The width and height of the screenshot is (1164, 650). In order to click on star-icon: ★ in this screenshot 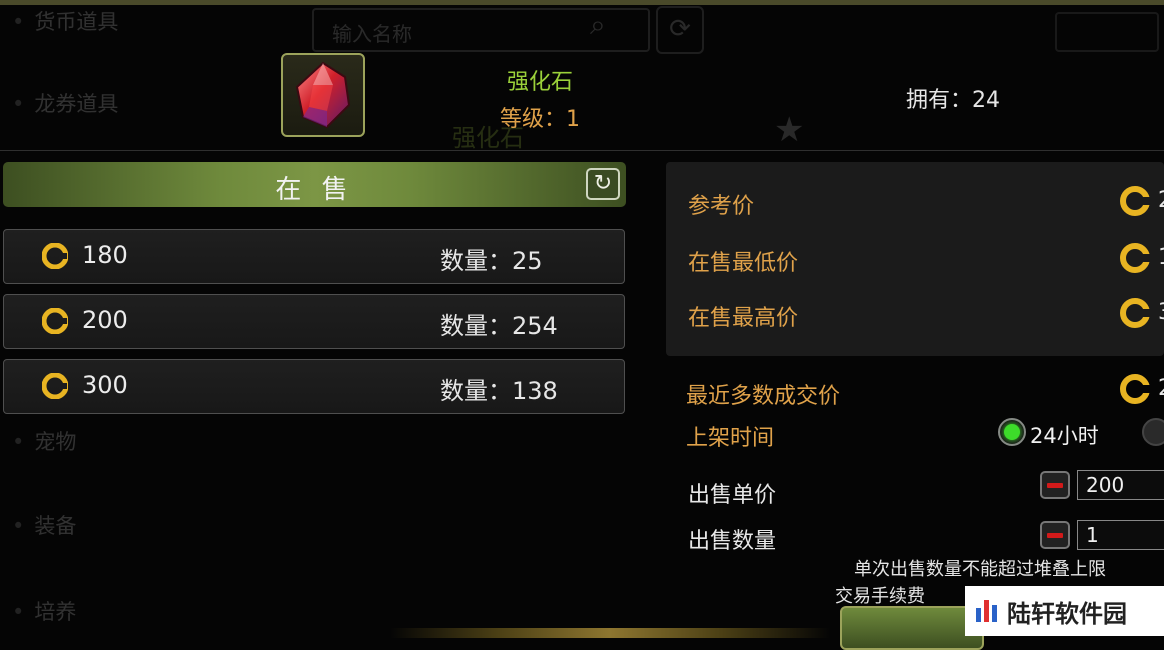, I will do `click(789, 130)`.